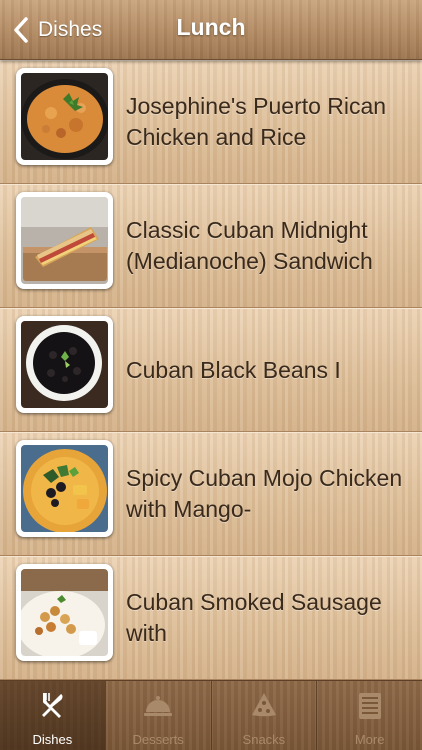 This screenshot has width=422, height=750. I want to click on tab-label: Snacks, so click(264, 739).